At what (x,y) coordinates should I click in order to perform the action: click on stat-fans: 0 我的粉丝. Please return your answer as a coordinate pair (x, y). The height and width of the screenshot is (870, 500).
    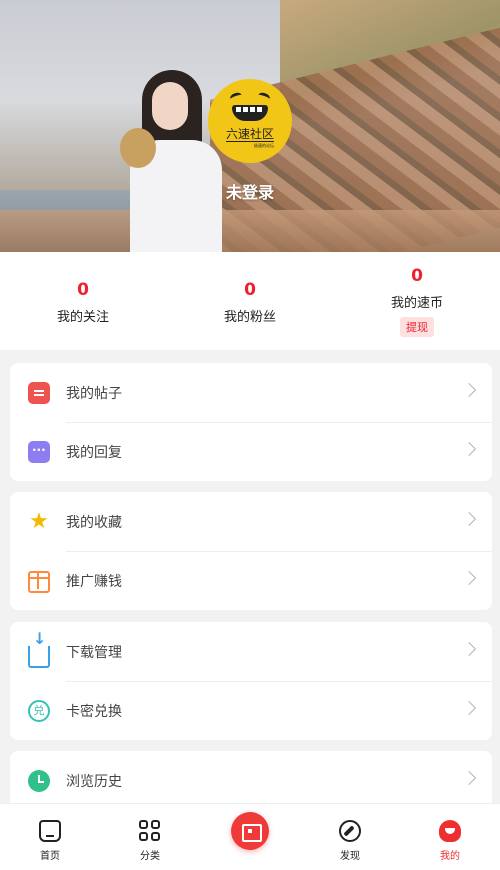
    Looking at the image, I should click on (250, 302).